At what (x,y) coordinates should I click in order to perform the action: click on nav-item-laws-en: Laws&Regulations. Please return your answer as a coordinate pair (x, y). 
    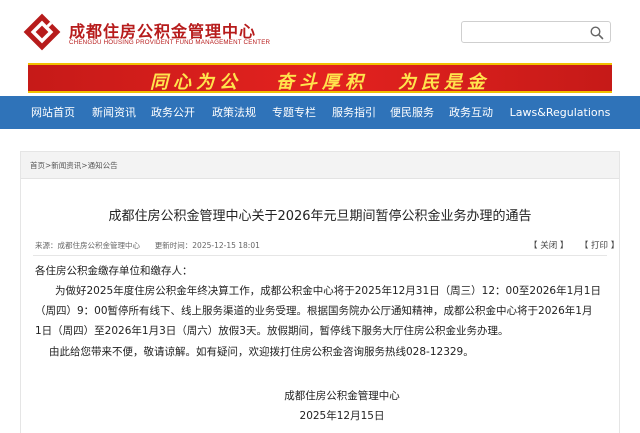
    Looking at the image, I should click on (560, 112).